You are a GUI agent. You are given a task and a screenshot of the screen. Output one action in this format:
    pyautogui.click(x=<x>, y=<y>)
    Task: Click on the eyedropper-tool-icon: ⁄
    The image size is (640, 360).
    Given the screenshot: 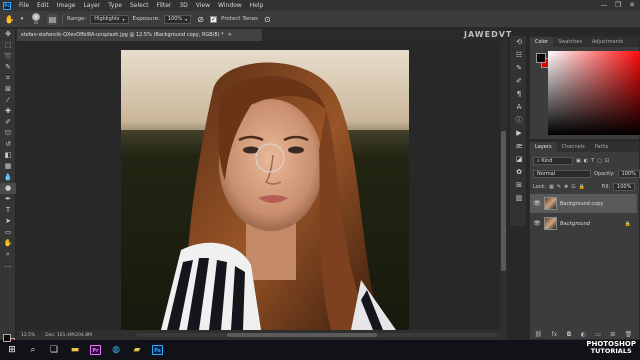 What is the action you would take?
    pyautogui.click(x=8, y=100)
    